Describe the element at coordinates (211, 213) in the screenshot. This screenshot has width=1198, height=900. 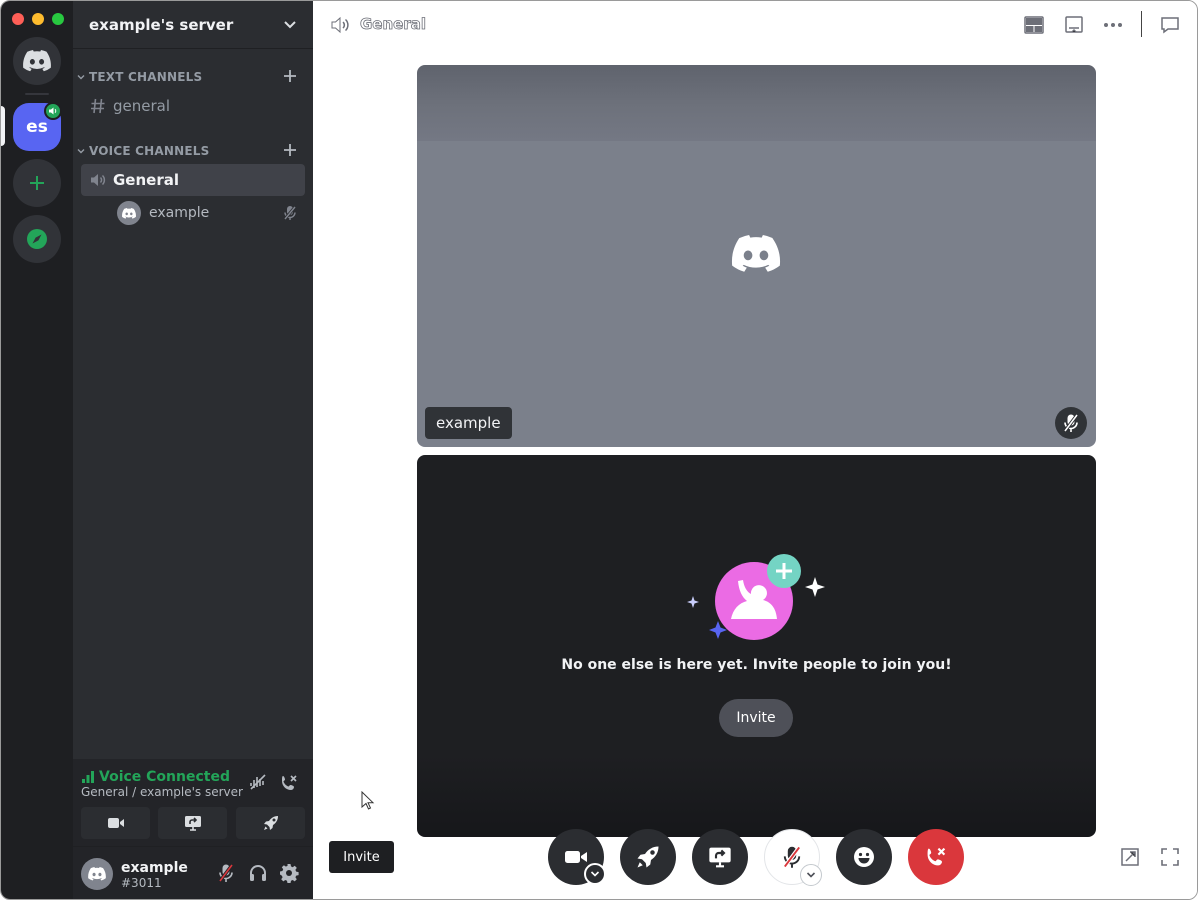
I see `voice-user-item: example` at that location.